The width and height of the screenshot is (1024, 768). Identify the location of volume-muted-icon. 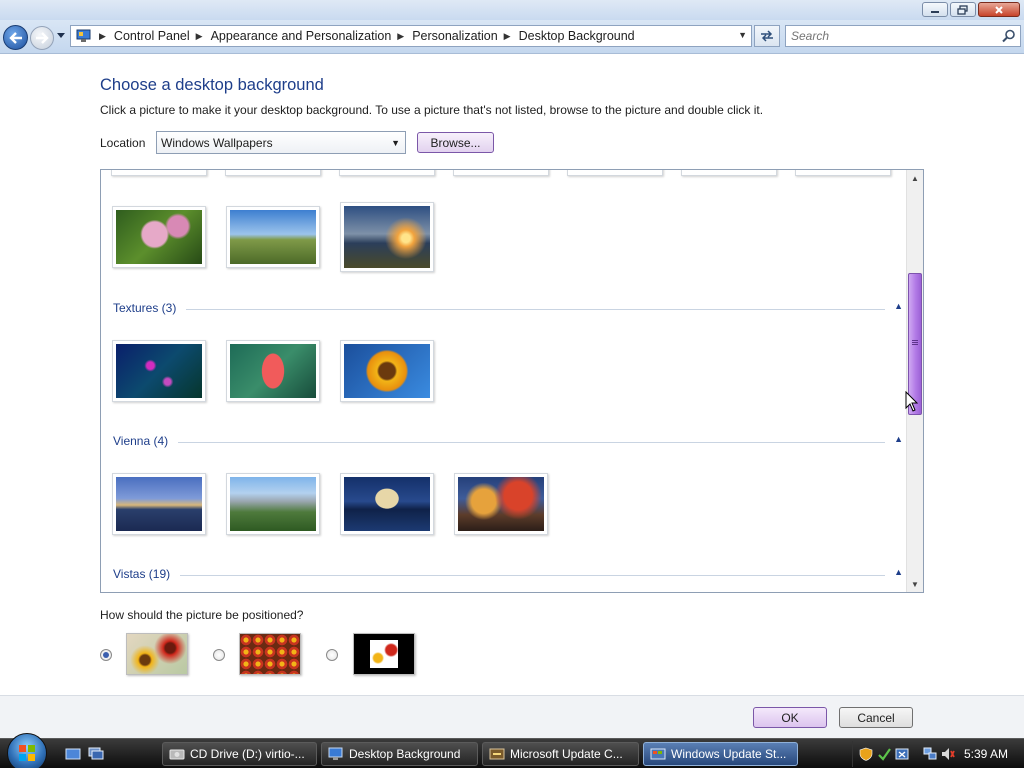
(948, 754).